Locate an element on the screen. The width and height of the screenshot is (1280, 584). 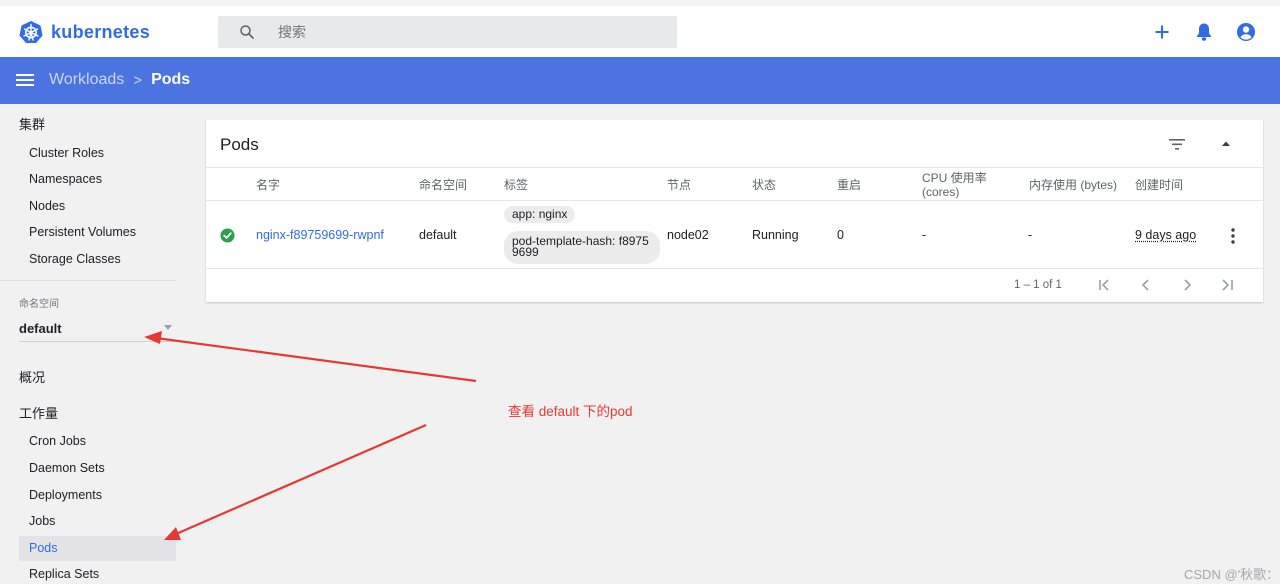
column-node: 节点 is located at coordinates (679, 185).